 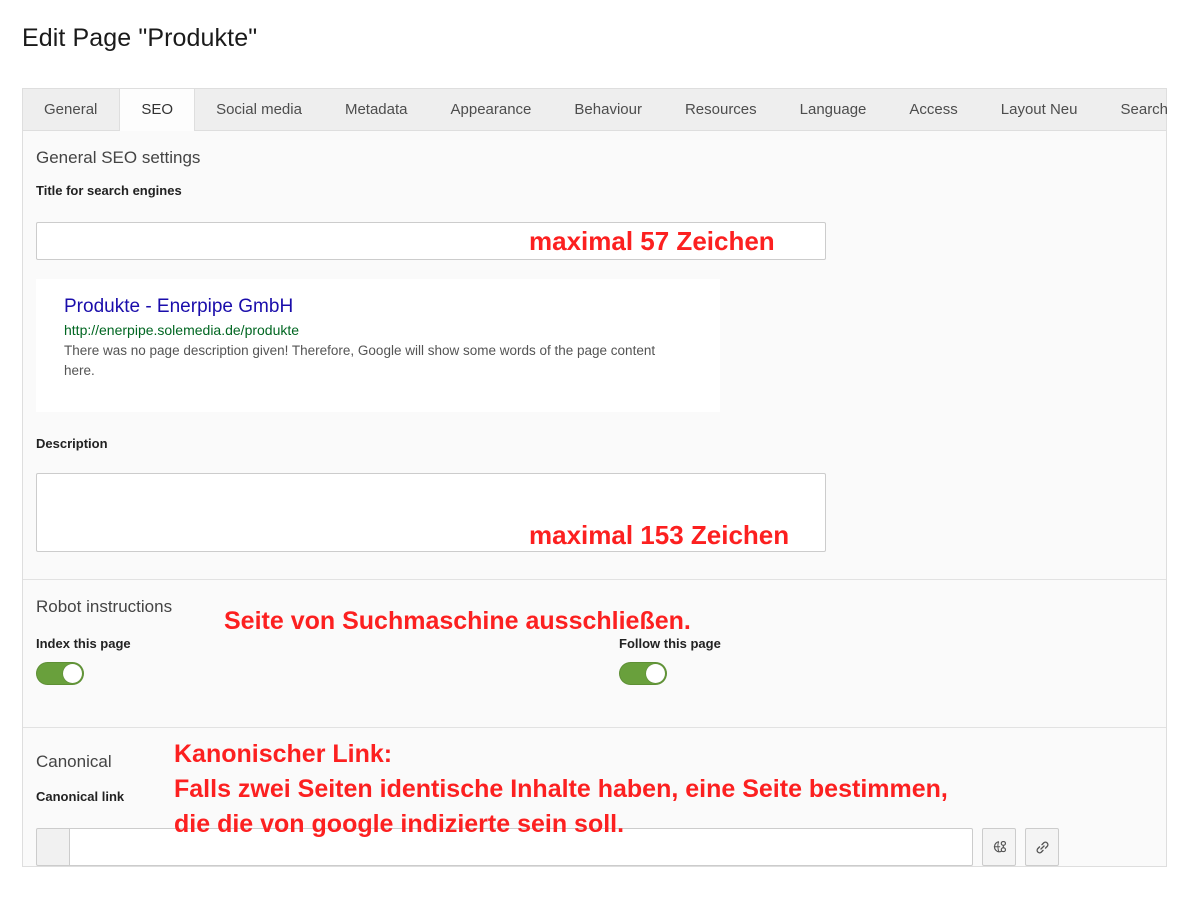 I want to click on page-title: Edit Page "Produkte", so click(x=140, y=38).